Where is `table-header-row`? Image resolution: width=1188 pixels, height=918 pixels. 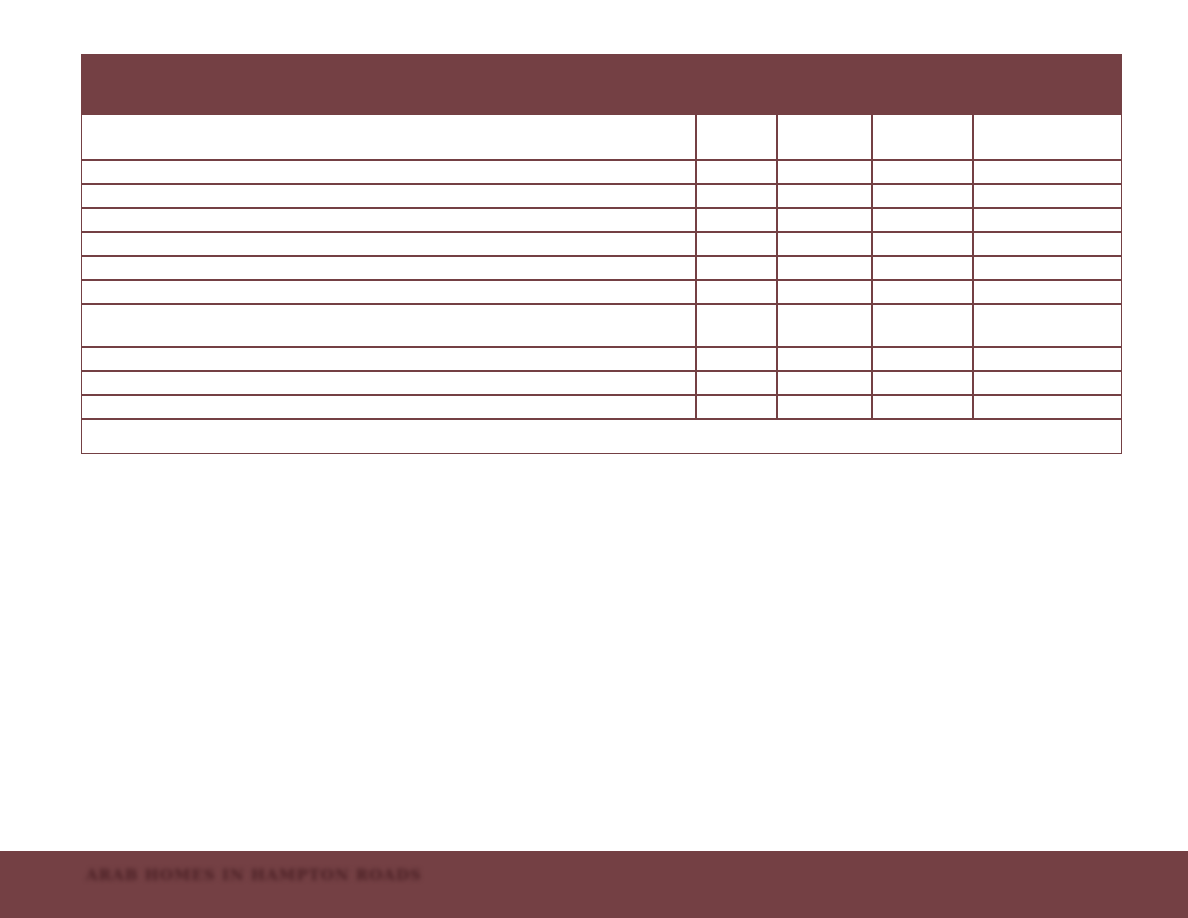
table-header-row is located at coordinates (601, 137).